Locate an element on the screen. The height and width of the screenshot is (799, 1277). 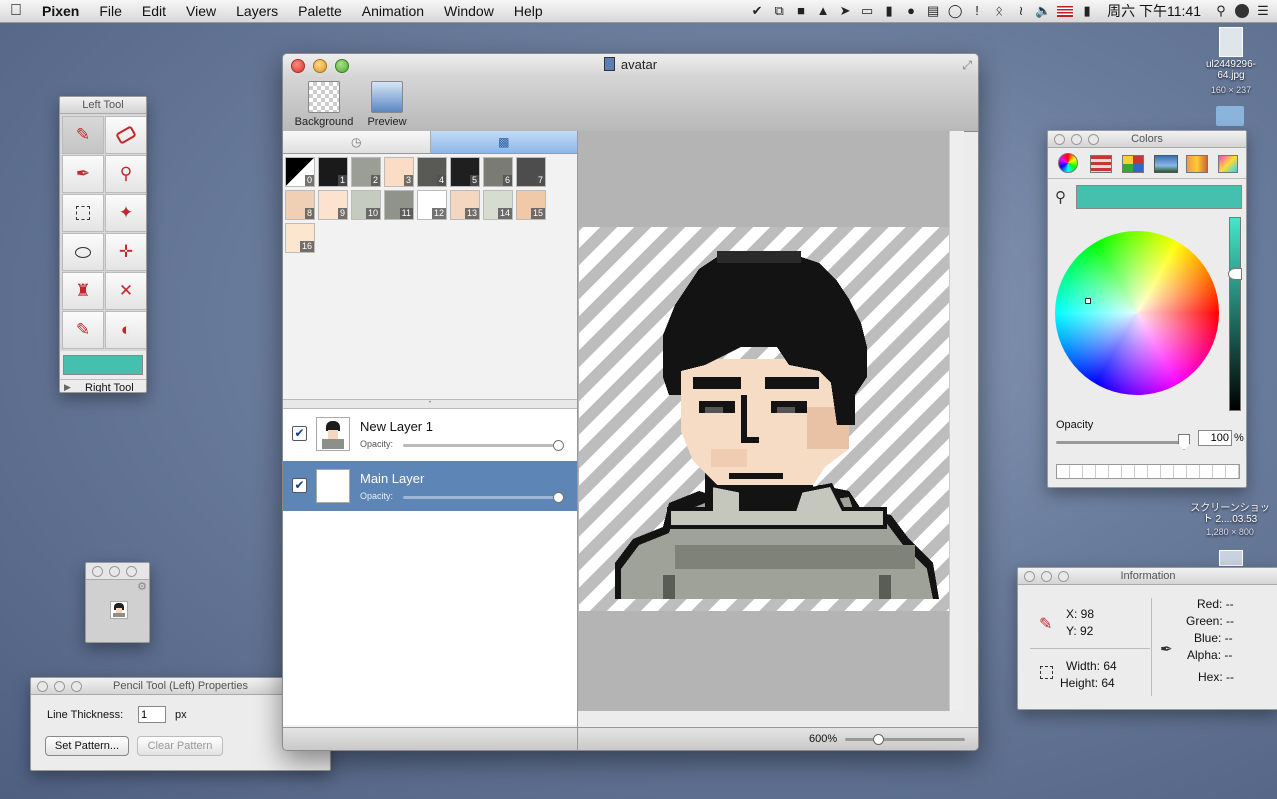
palette-swatch: 1 is located at coordinates (333, 172).